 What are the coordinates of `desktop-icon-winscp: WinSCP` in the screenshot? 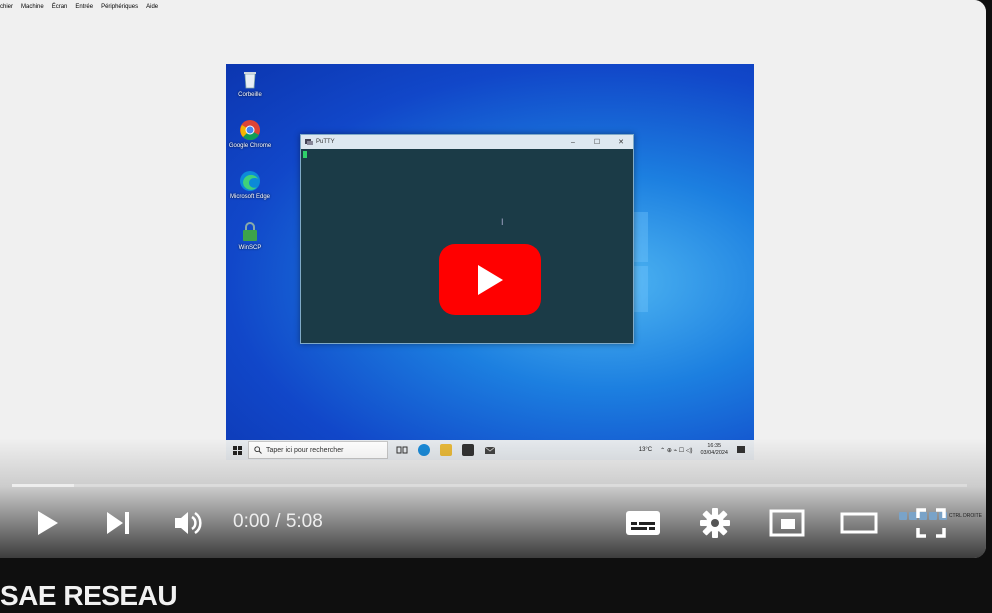 It's located at (250, 236).